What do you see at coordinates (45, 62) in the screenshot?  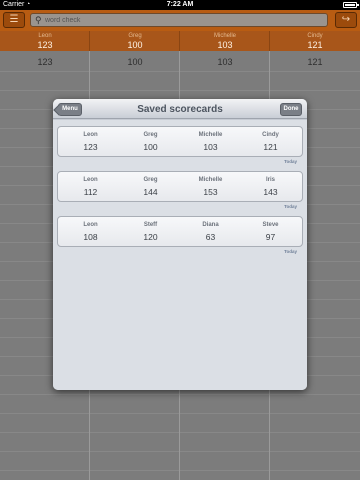 I see `total-score: 123` at bounding box center [45, 62].